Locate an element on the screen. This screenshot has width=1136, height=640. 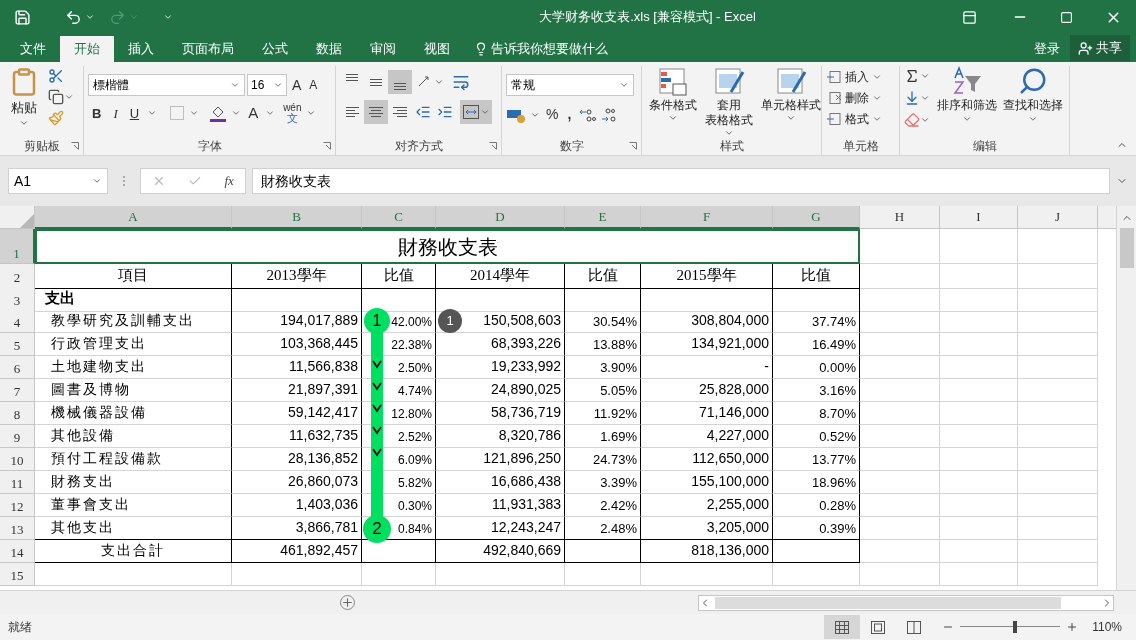
style-button: 单元格样式 is located at coordinates (791, 102).